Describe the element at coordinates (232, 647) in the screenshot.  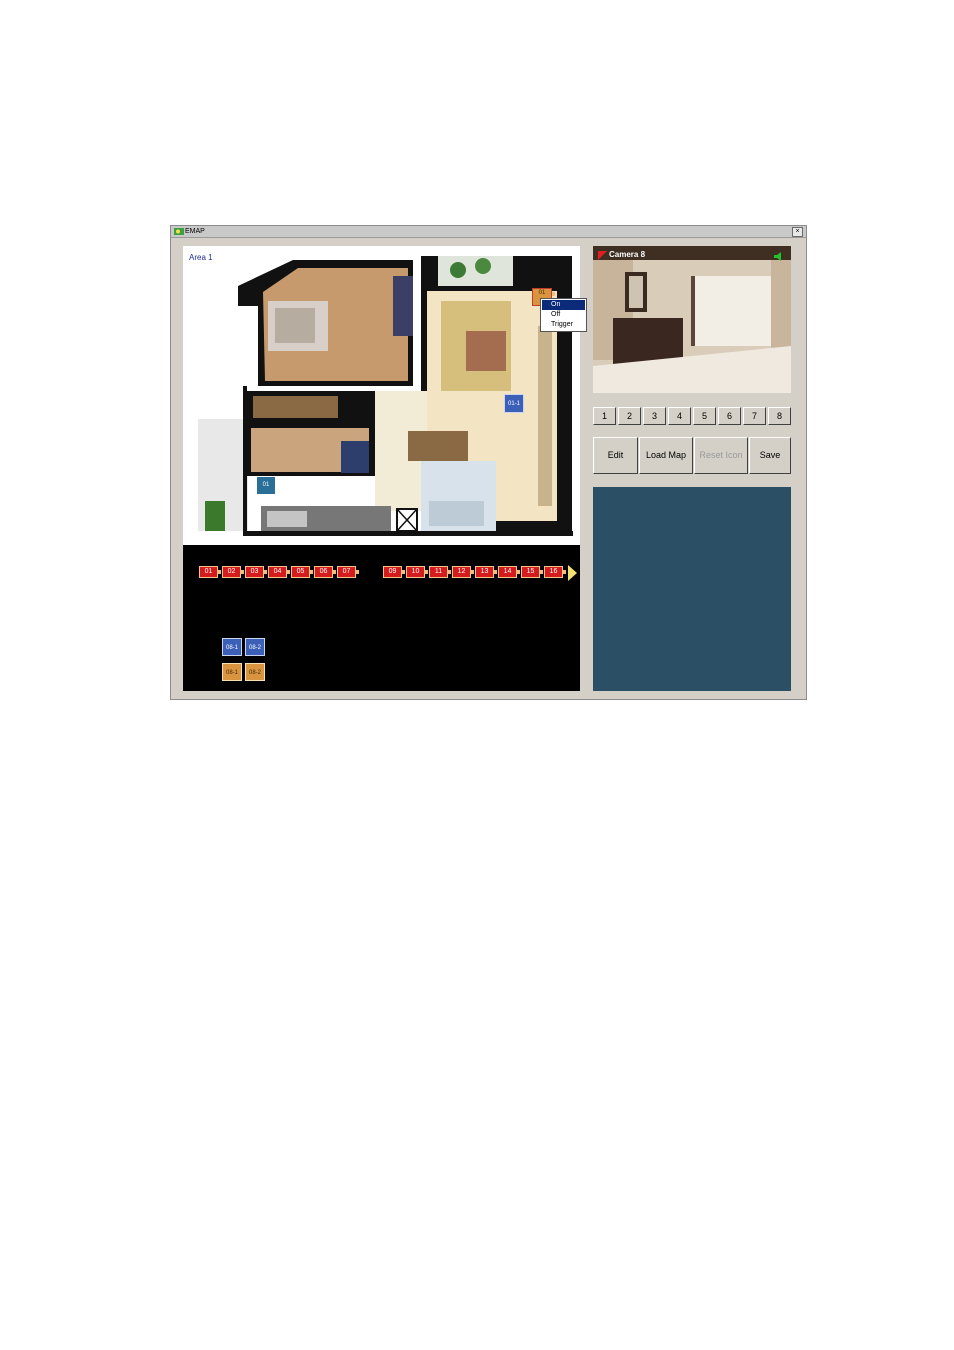
I see `tray-sensor-icon: 08-1` at that location.